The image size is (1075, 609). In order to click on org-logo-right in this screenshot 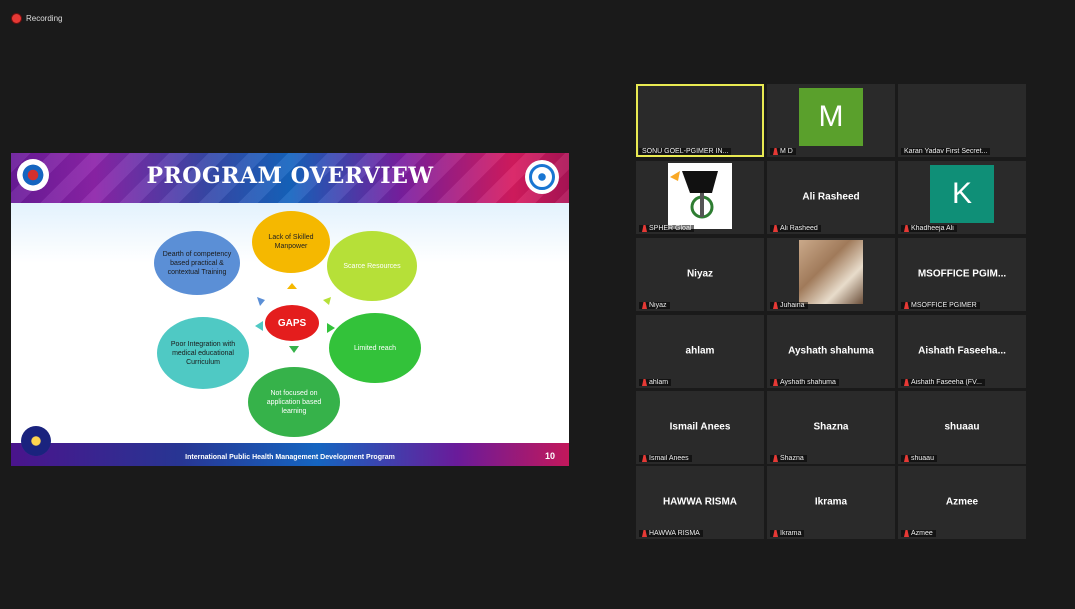, I will do `click(542, 177)`.